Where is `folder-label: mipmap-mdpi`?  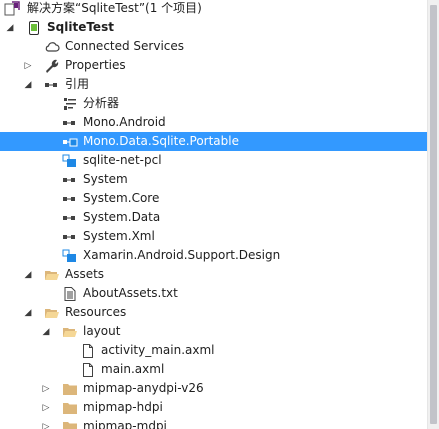
folder-label: mipmap-mdpi is located at coordinates (125, 424).